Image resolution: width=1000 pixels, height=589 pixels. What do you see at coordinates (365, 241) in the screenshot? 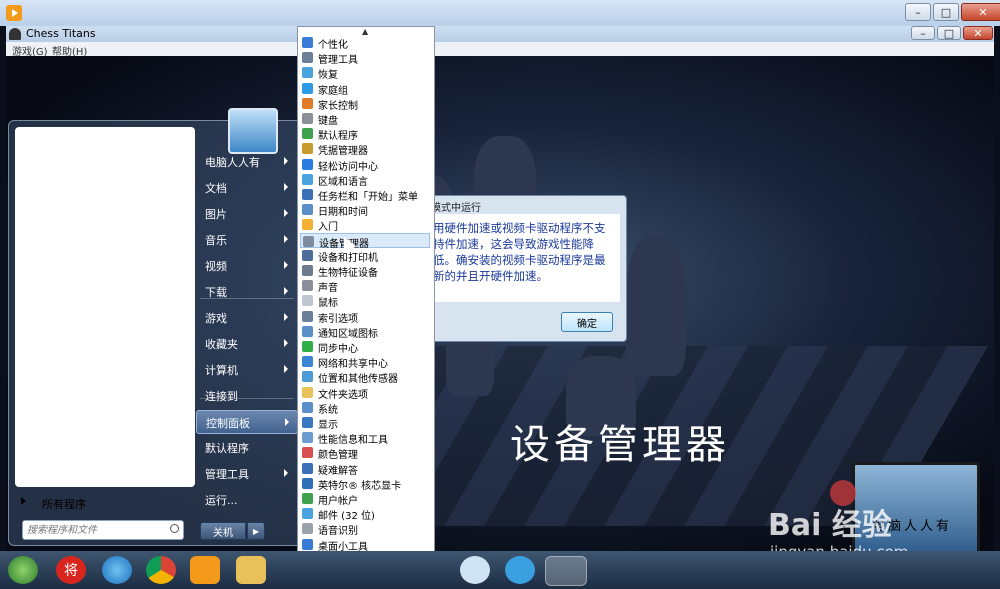
I see `control-panel-item: 设备管理器` at bounding box center [365, 241].